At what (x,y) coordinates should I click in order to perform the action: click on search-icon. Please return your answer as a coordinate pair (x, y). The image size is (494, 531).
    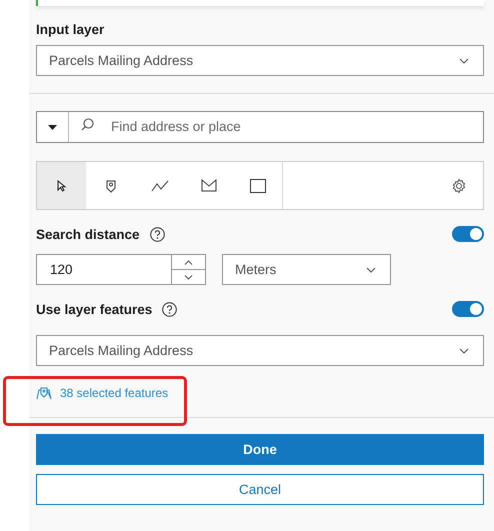
    Looking at the image, I should click on (87, 124).